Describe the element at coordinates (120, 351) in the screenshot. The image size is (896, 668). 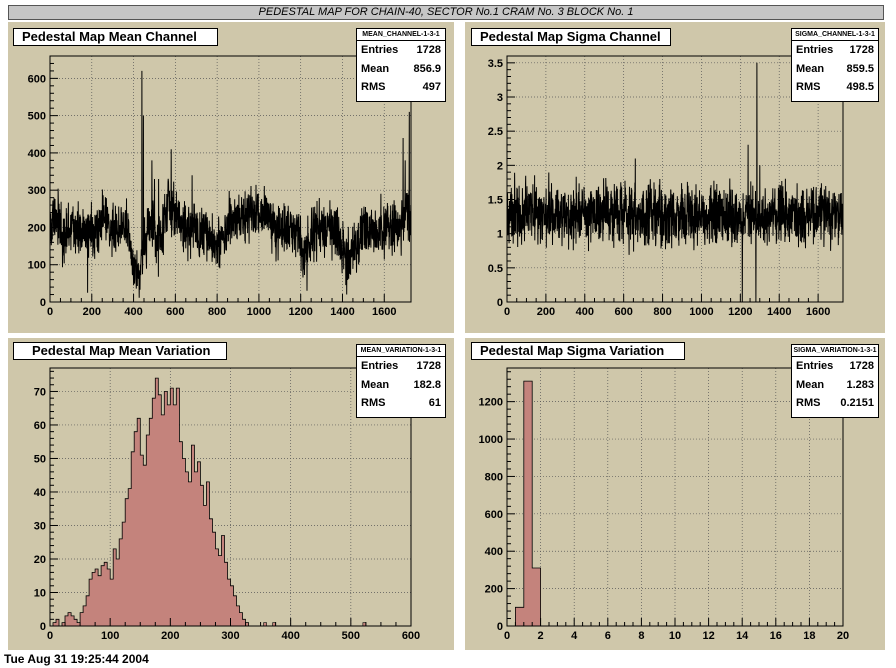
I see `mean-variation-title: Pedestal Map Mean Variation` at that location.